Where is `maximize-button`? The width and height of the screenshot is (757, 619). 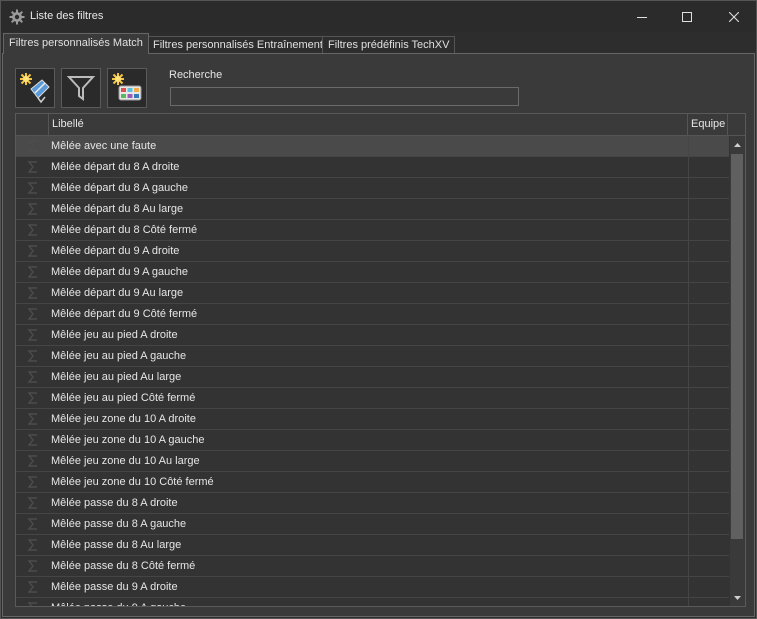 maximize-button is located at coordinates (686, 16).